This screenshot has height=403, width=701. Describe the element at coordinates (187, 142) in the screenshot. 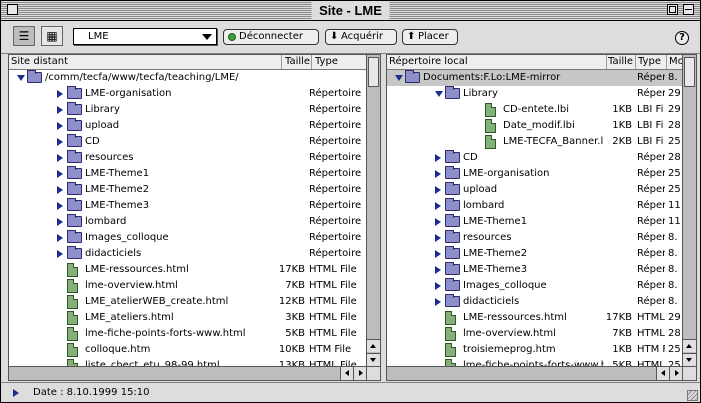

I see `folder-row: CD Répertoire` at that location.